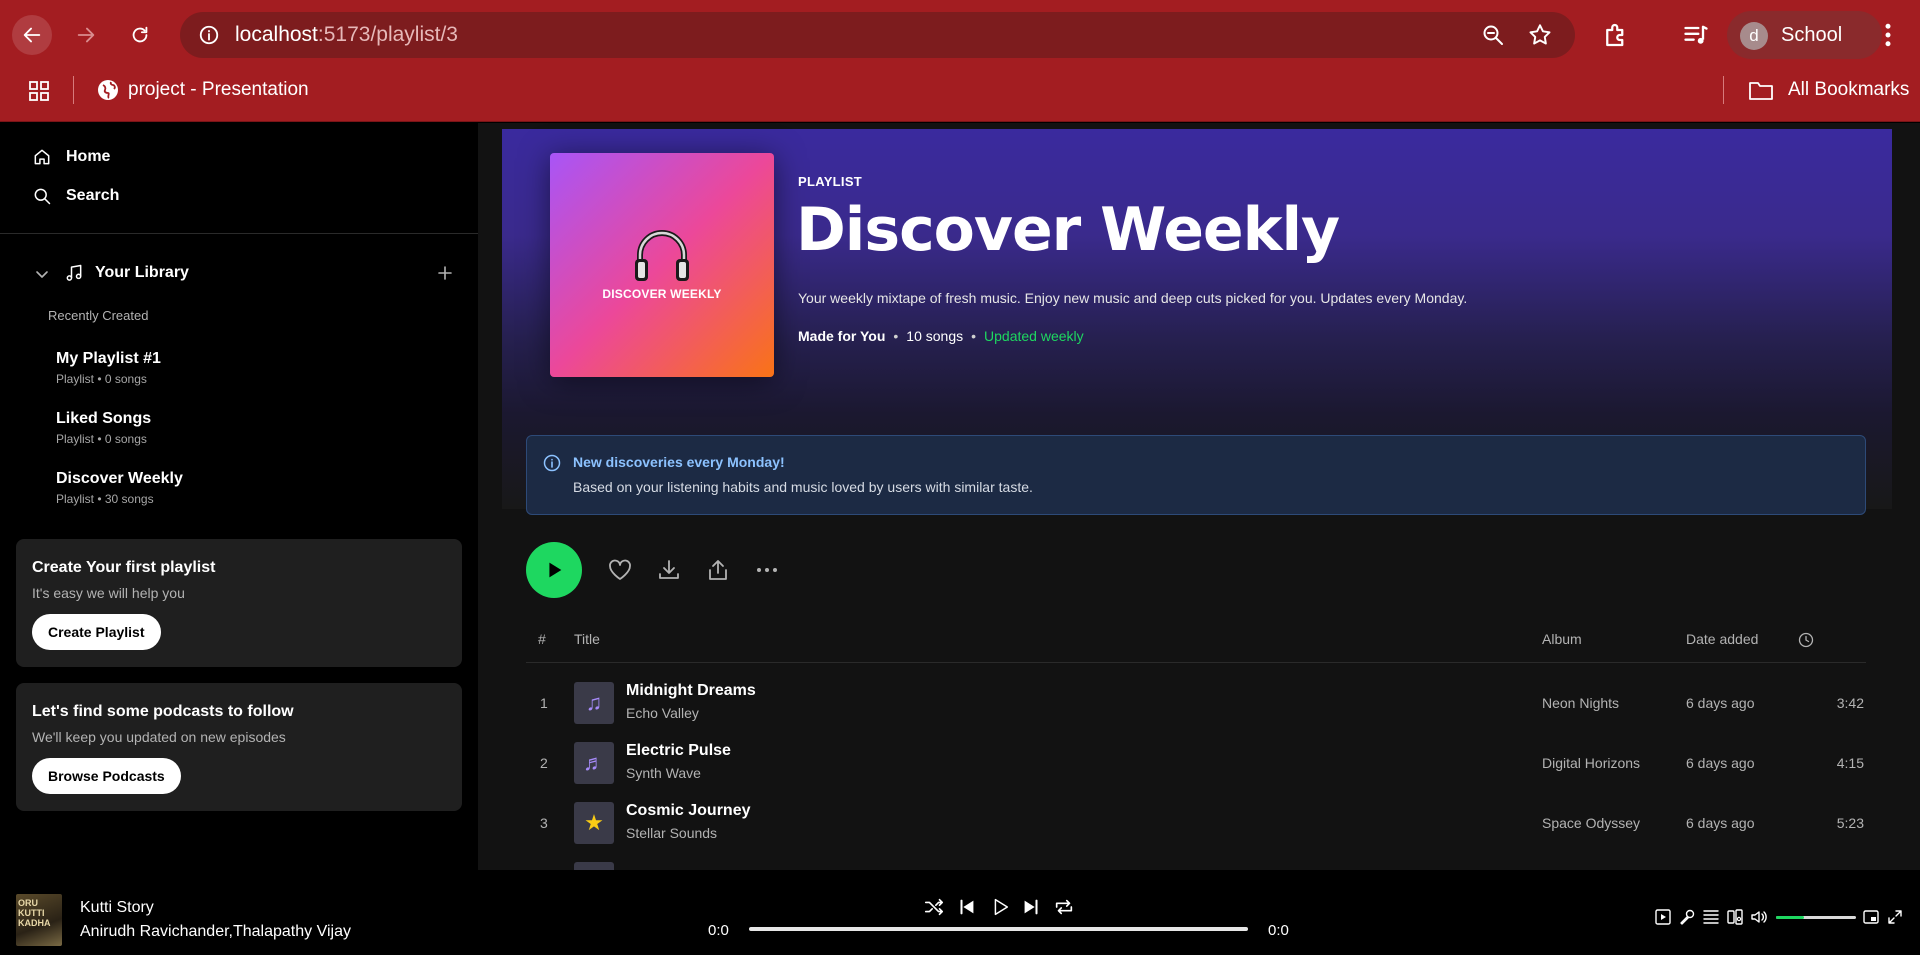  What do you see at coordinates (71, 157) in the screenshot?
I see `sidebar-item-home: Home` at bounding box center [71, 157].